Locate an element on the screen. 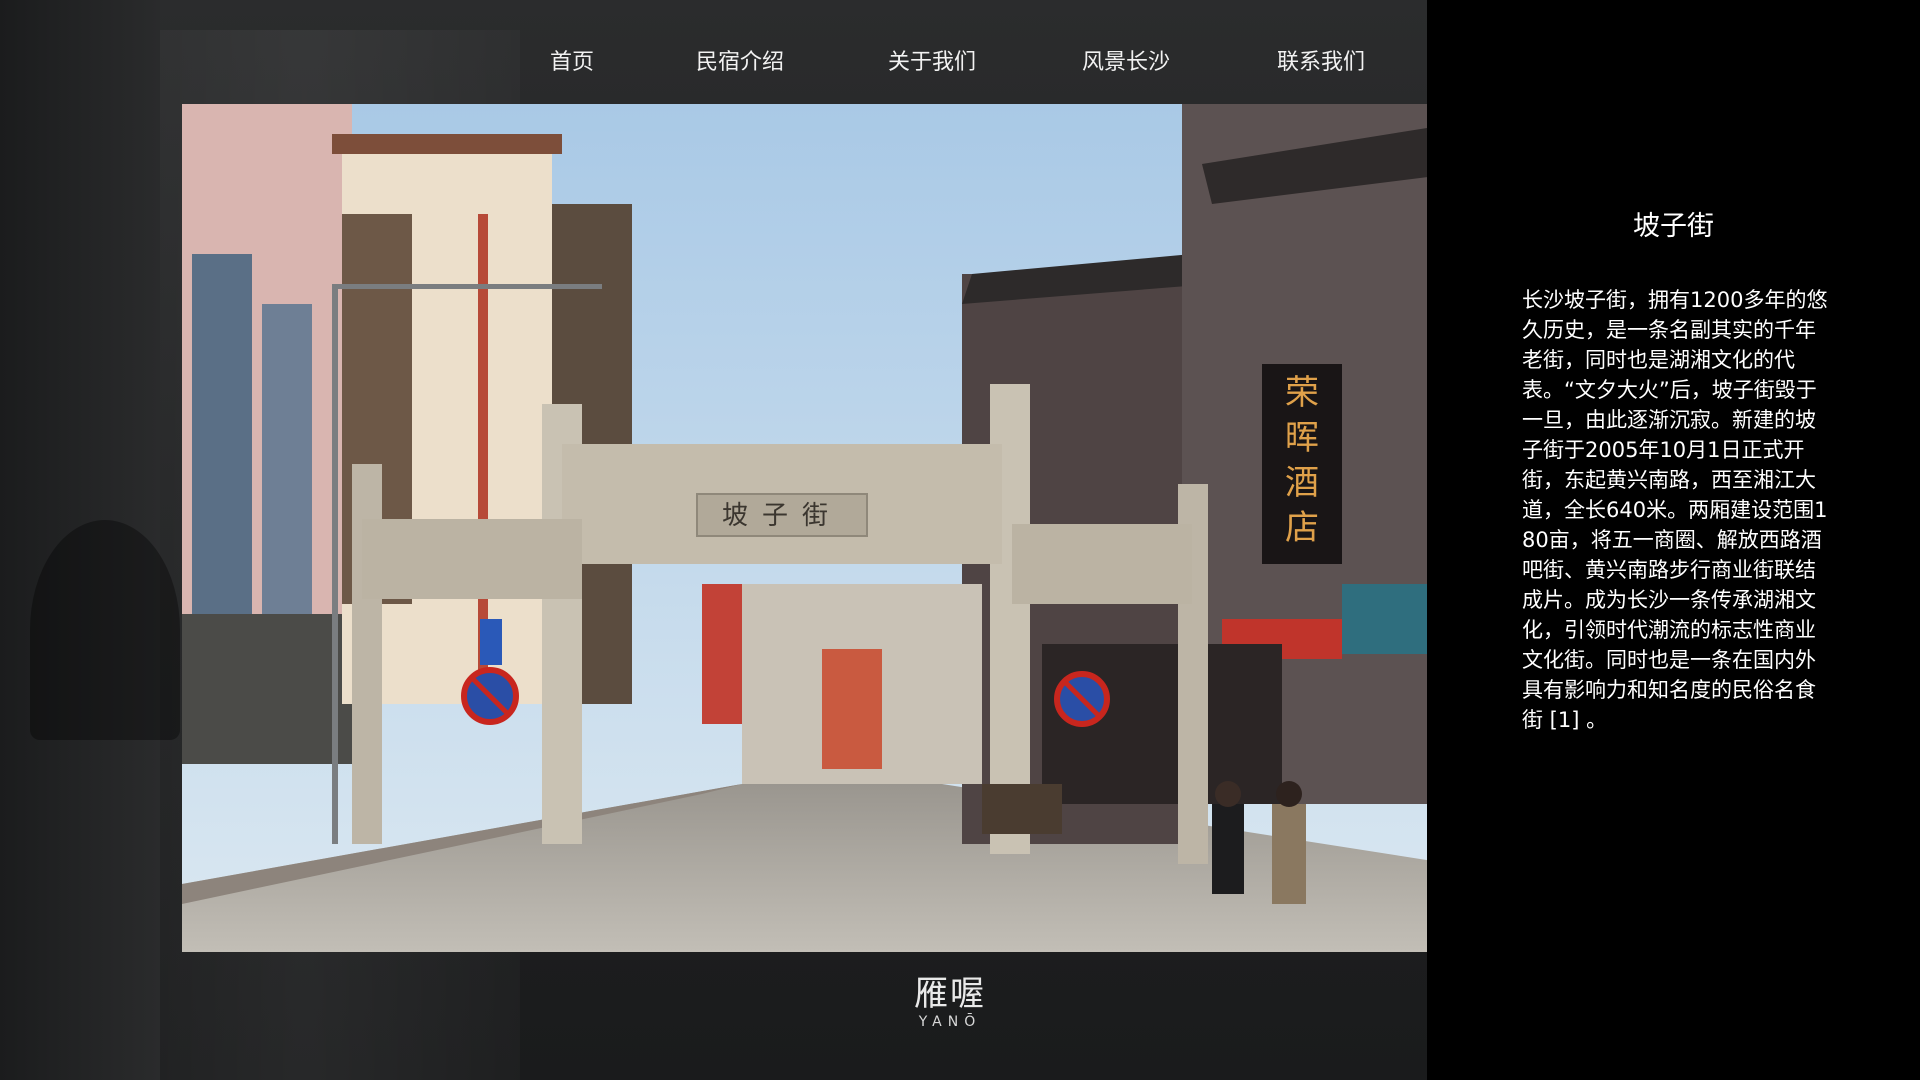 Image resolution: width=1920 pixels, height=1080 pixels. top-nav: 首页 民宿介绍 关于我们 风景长沙 联系我们 is located at coordinates (713, 64).